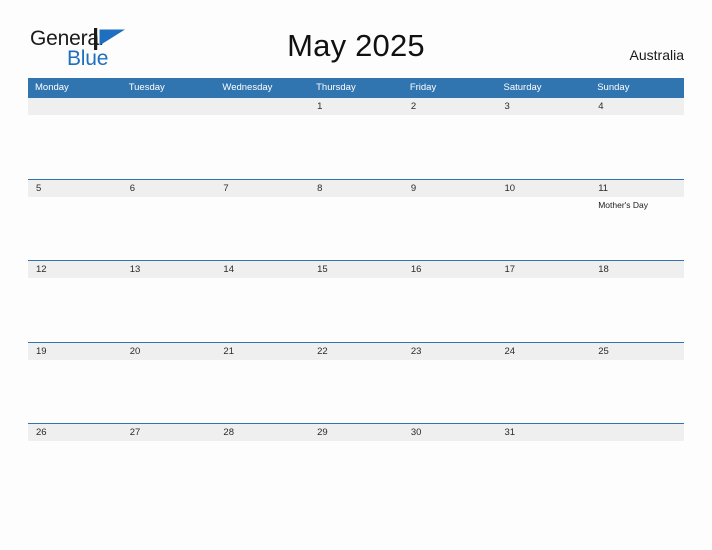 This screenshot has height=550, width=712. What do you see at coordinates (637, 229) in the screenshot?
I see `day-cell: Mother's Day` at bounding box center [637, 229].